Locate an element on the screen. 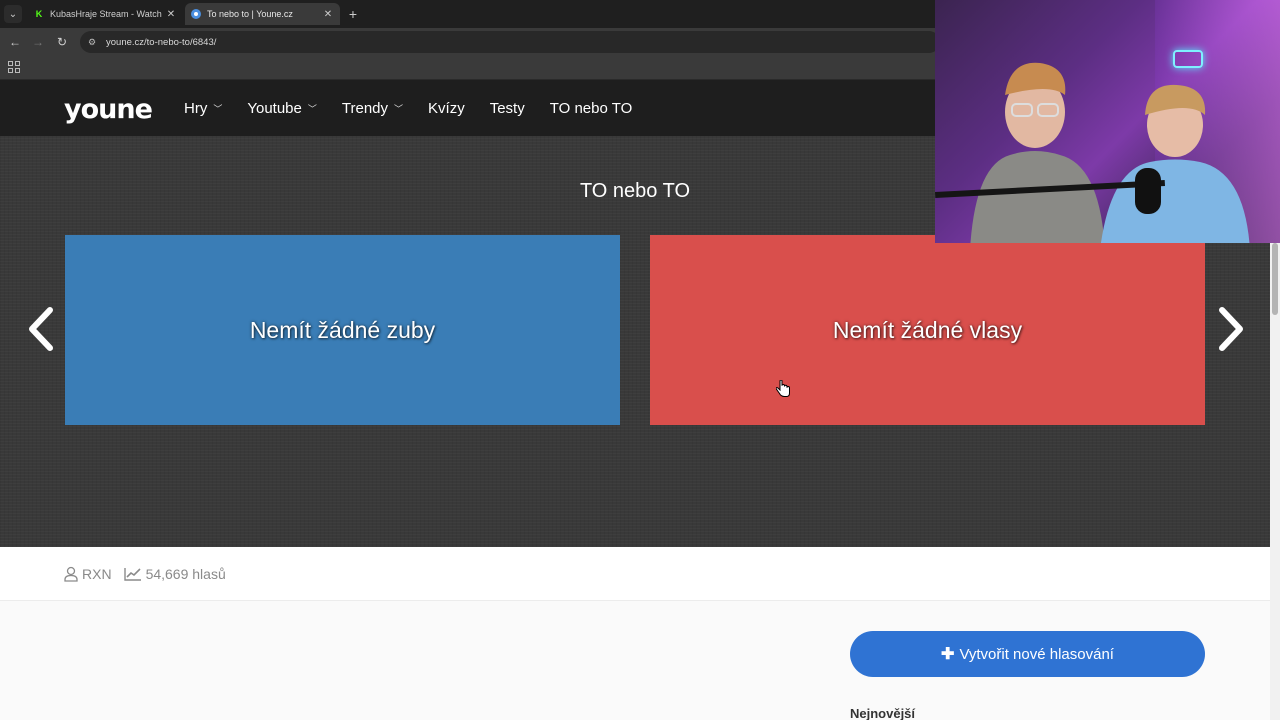 The width and height of the screenshot is (1280, 720). trend-chart-icon is located at coordinates (132, 574).